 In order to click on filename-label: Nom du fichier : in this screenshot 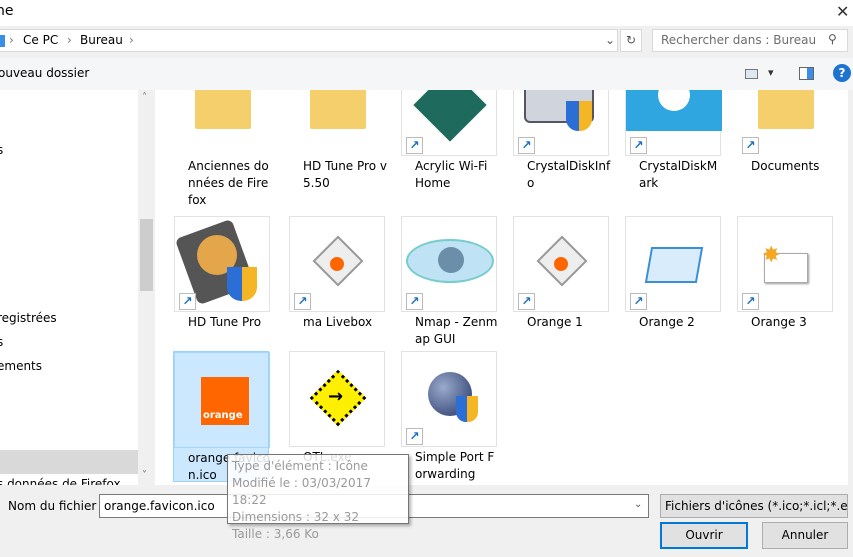, I will do `click(56, 506)`.